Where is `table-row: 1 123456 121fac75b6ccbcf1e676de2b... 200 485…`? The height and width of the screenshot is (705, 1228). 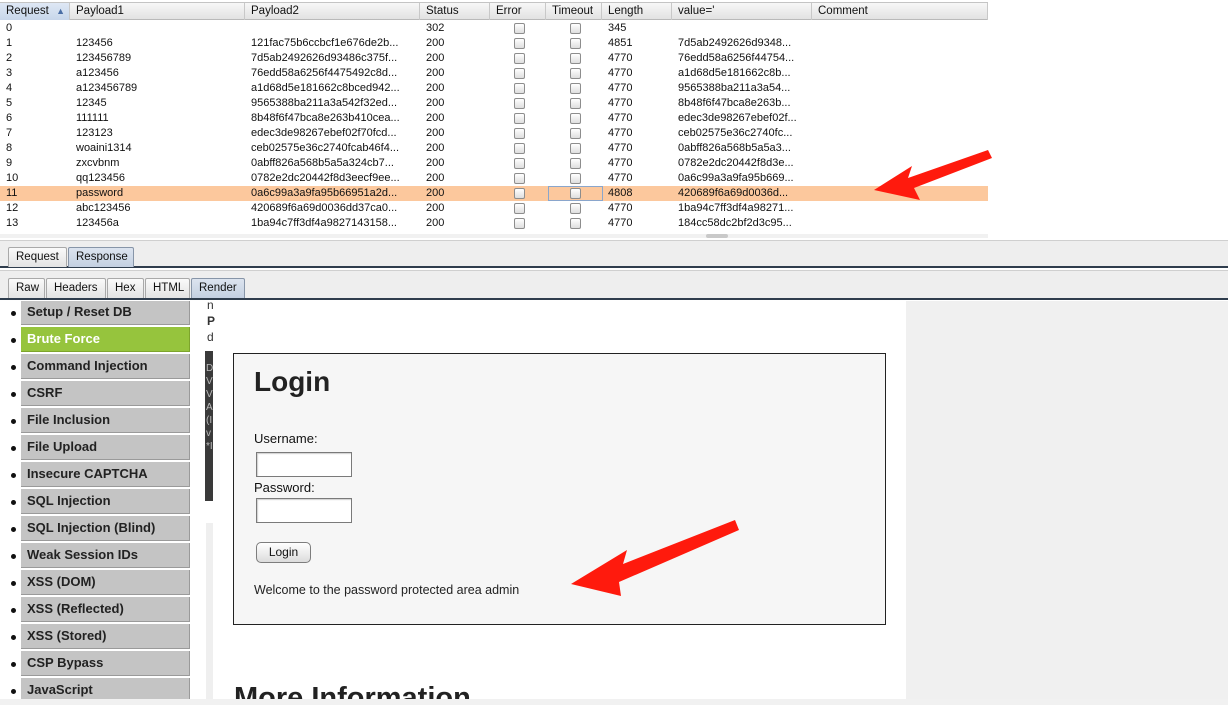 table-row: 1 123456 121fac75b6ccbcf1e676de2b... 200 485… is located at coordinates (494, 43).